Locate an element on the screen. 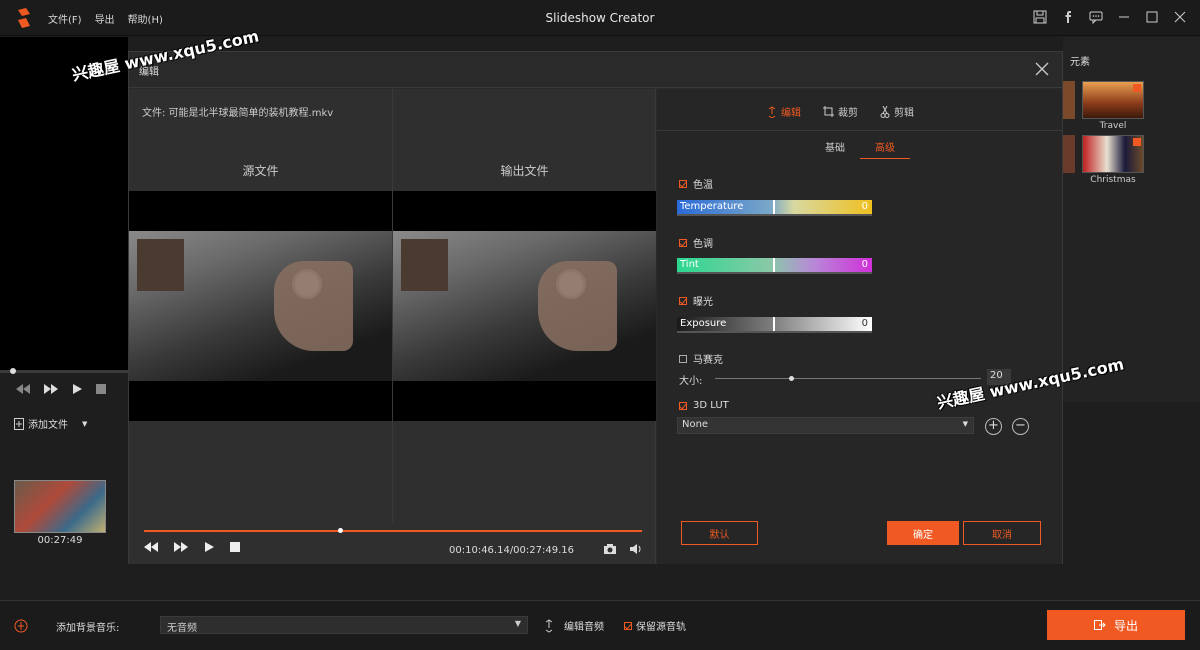 The image size is (1200, 650). lut-select: None ▼ is located at coordinates (825, 425).